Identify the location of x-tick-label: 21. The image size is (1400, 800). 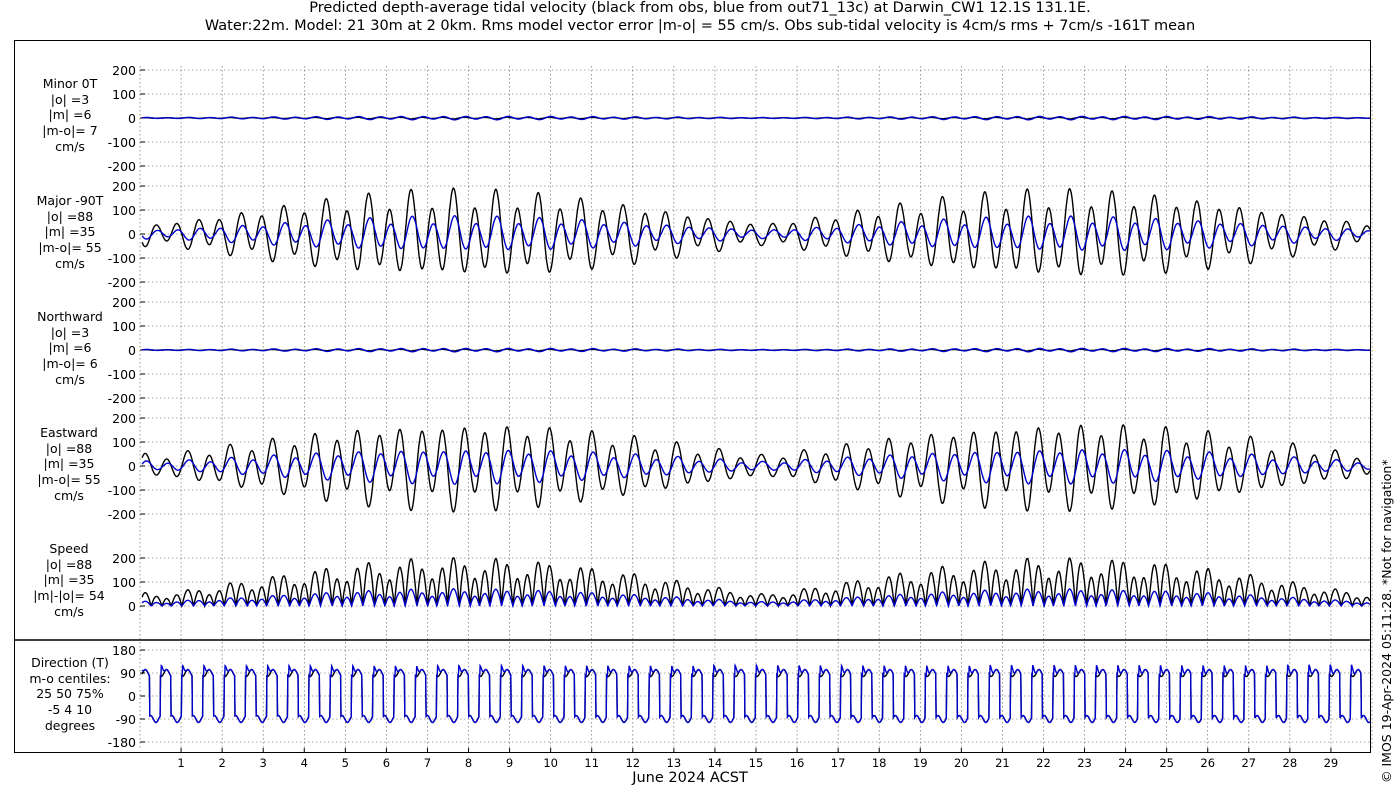
(1002, 763).